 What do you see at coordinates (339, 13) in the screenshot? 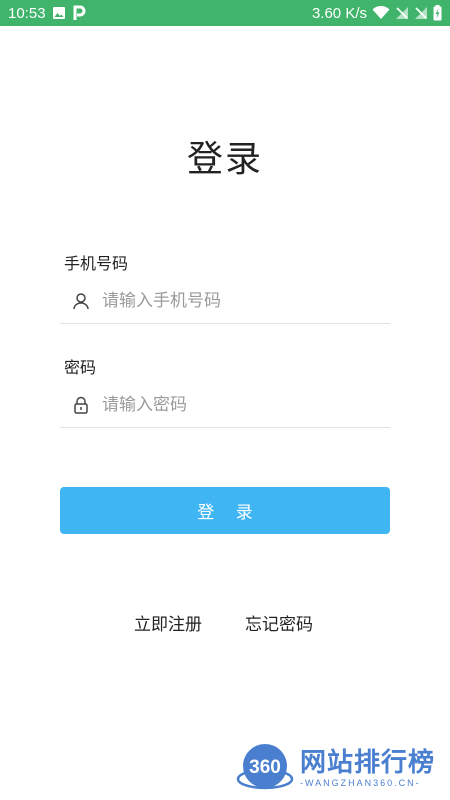
I see `network-speed: 3.60 K/s` at bounding box center [339, 13].